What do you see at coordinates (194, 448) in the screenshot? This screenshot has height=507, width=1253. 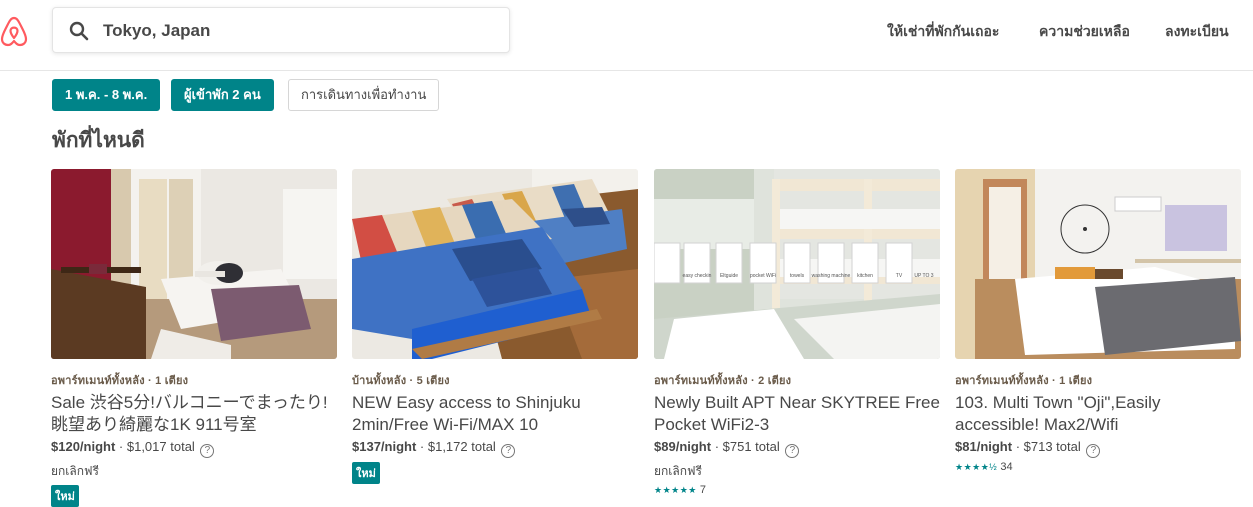 I see `listing-price: $120/night · $1,017 total ?` at bounding box center [194, 448].